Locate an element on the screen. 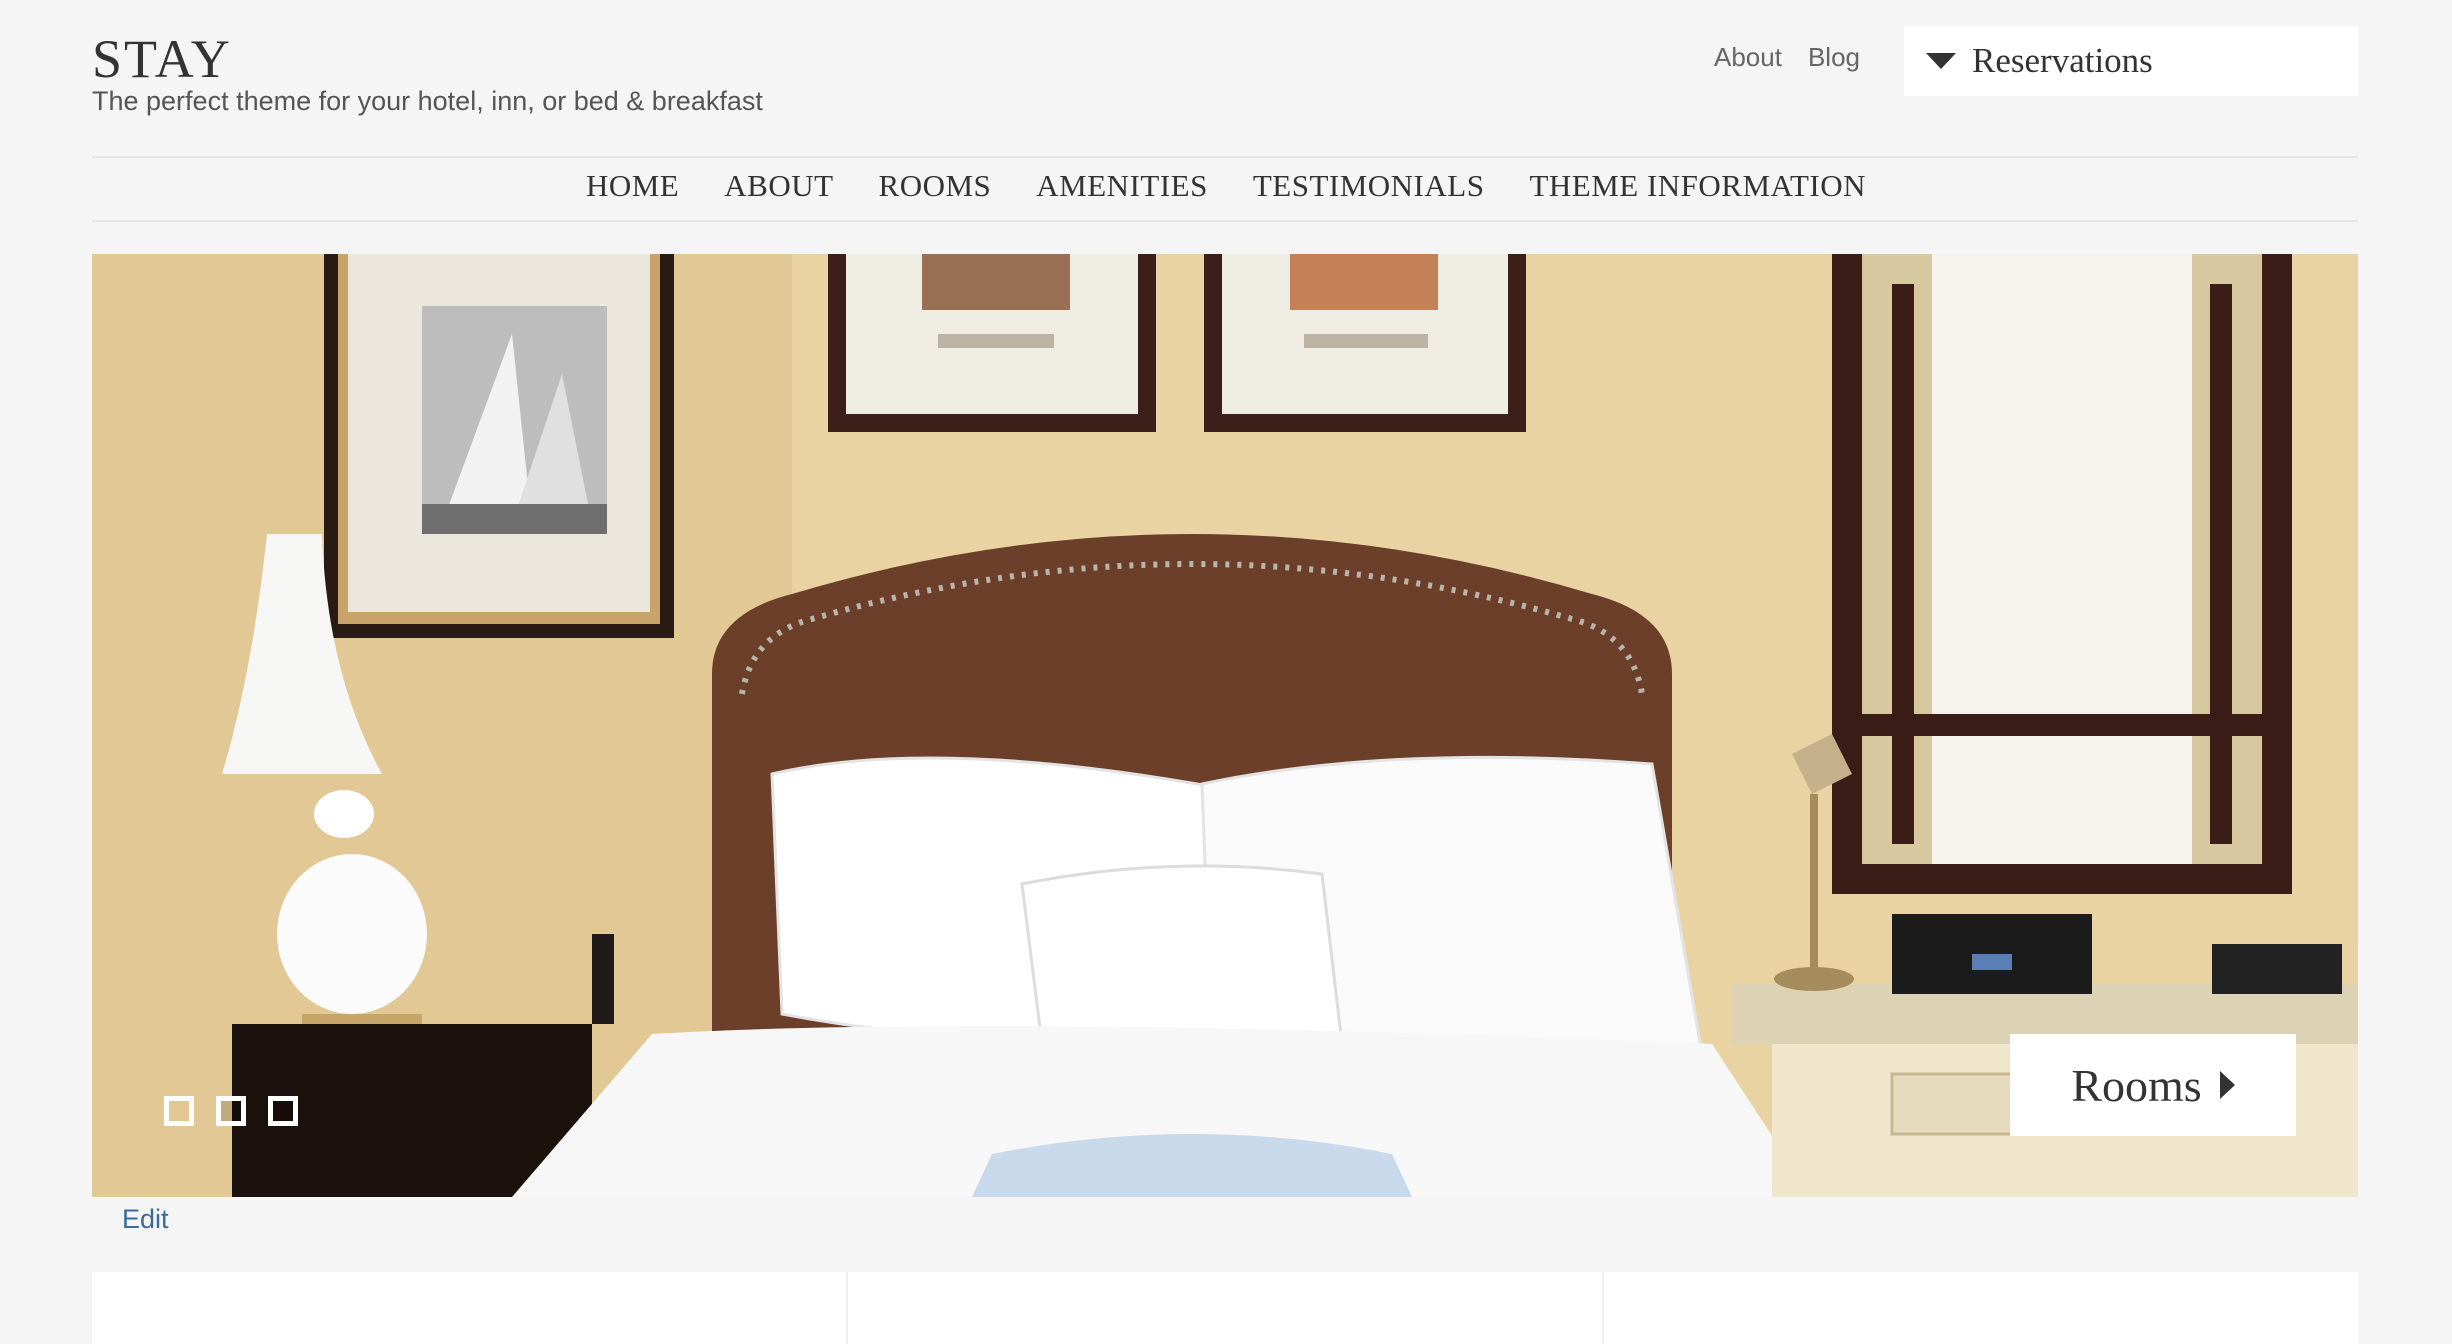  utility-nav-about: About is located at coordinates (1748, 57).